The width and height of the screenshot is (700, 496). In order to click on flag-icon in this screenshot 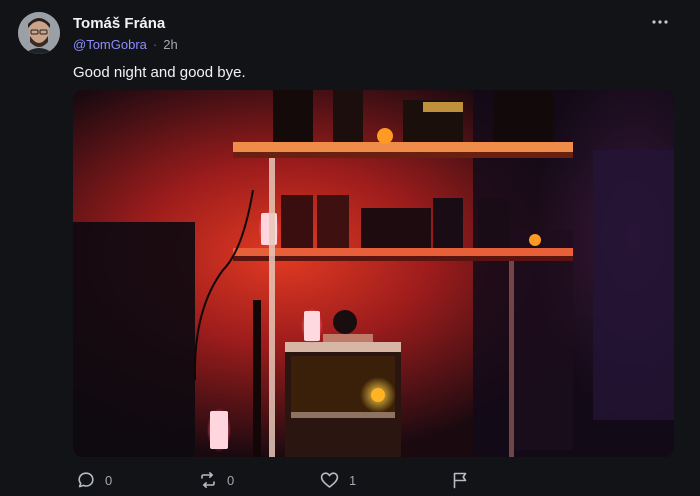, I will do `click(460, 480)`.